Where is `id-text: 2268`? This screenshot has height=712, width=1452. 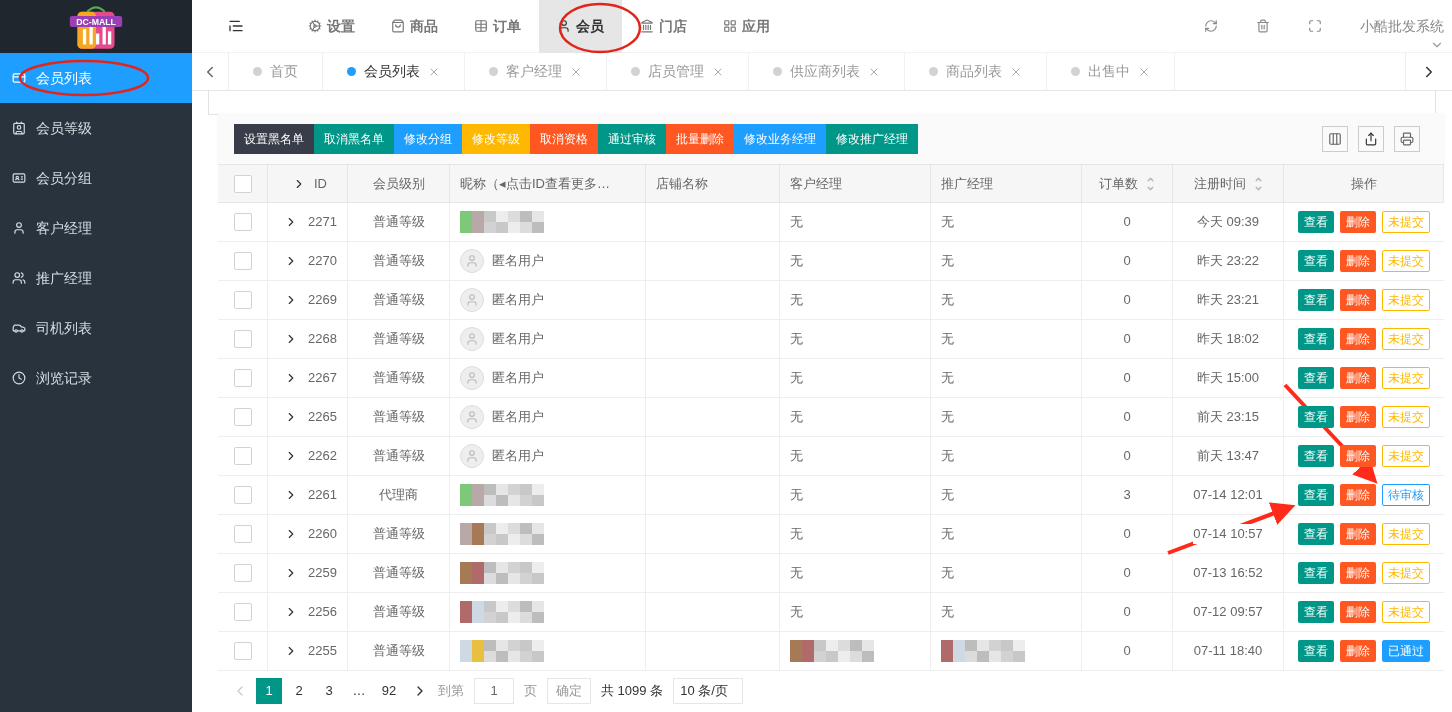 id-text: 2268 is located at coordinates (322, 339).